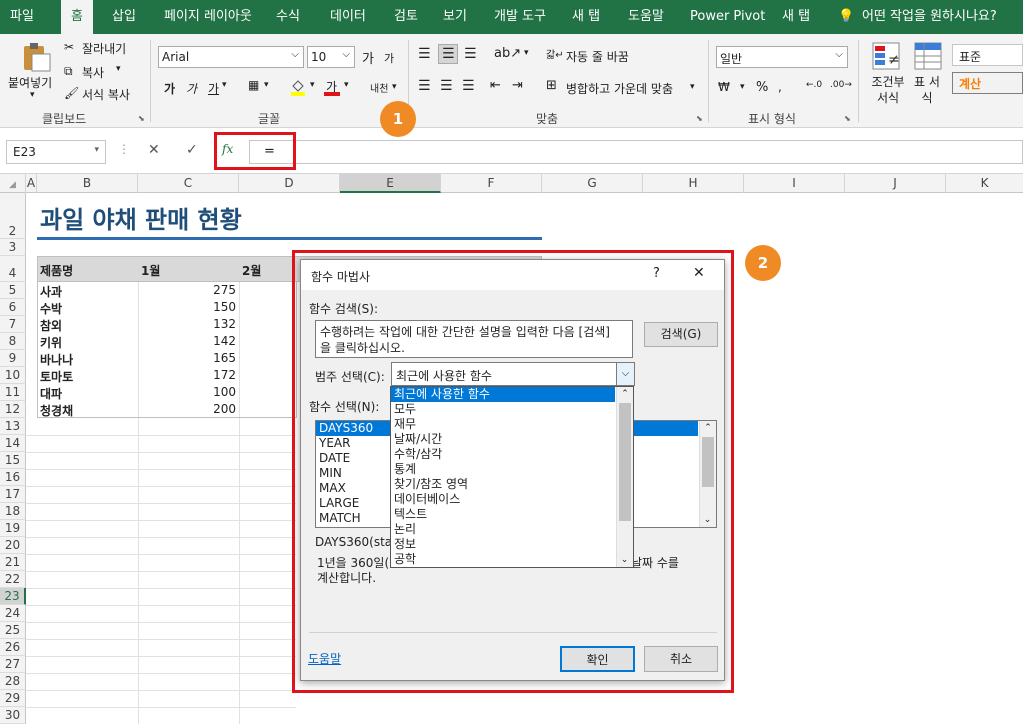 This screenshot has height=724, width=1023. I want to click on phonetic-dropdown-icon: ▾, so click(394, 87).